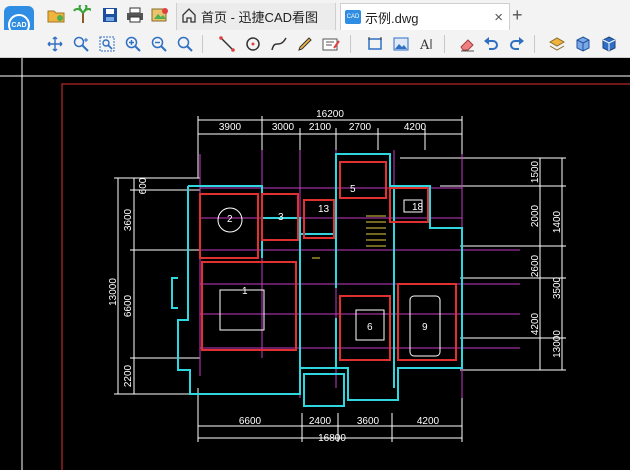 The height and width of the screenshot is (470, 630). Describe the element at coordinates (401, 44) in the screenshot. I see `image-icon` at that location.